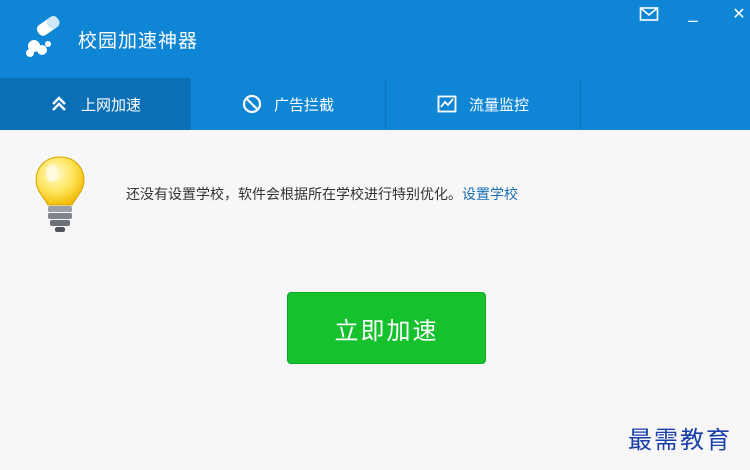 This screenshot has height=470, width=750. What do you see at coordinates (498, 104) in the screenshot?
I see `tab-label: 流量监控` at bounding box center [498, 104].